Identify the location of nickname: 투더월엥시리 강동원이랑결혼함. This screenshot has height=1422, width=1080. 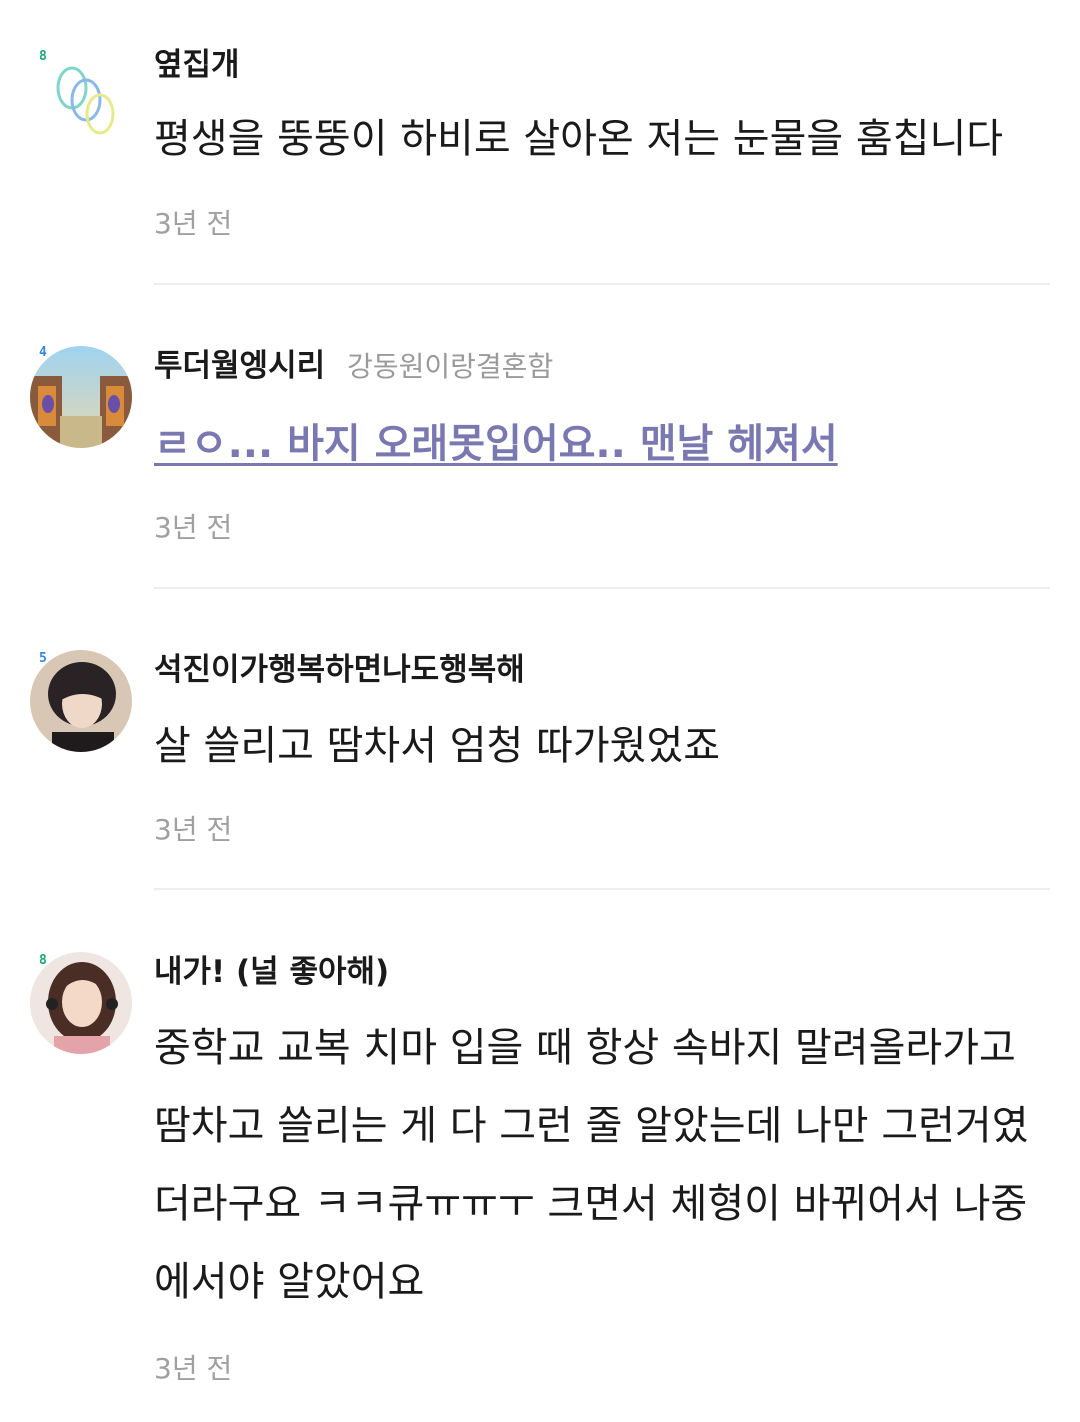
(353, 366).